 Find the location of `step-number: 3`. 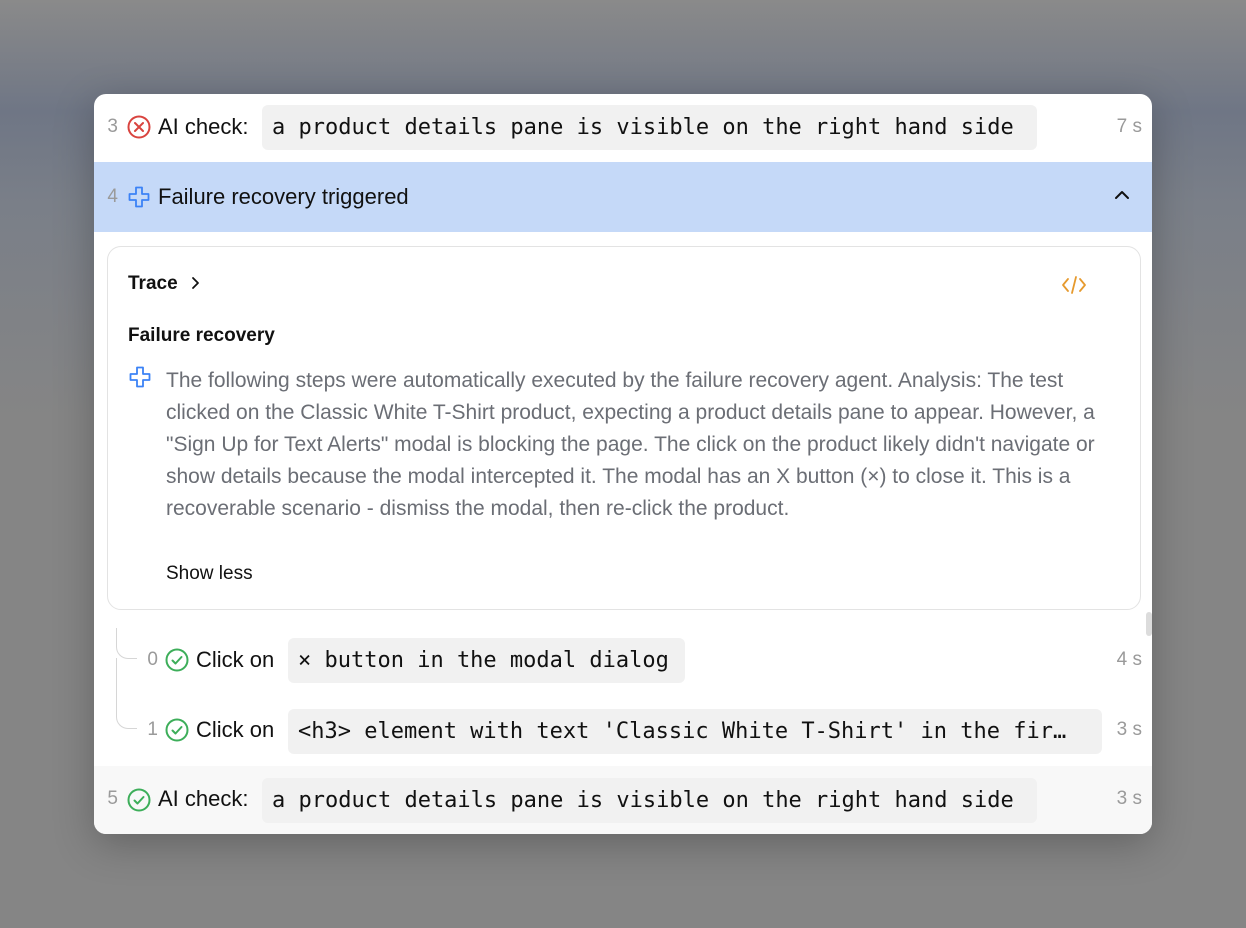

step-number: 3 is located at coordinates (112, 126).